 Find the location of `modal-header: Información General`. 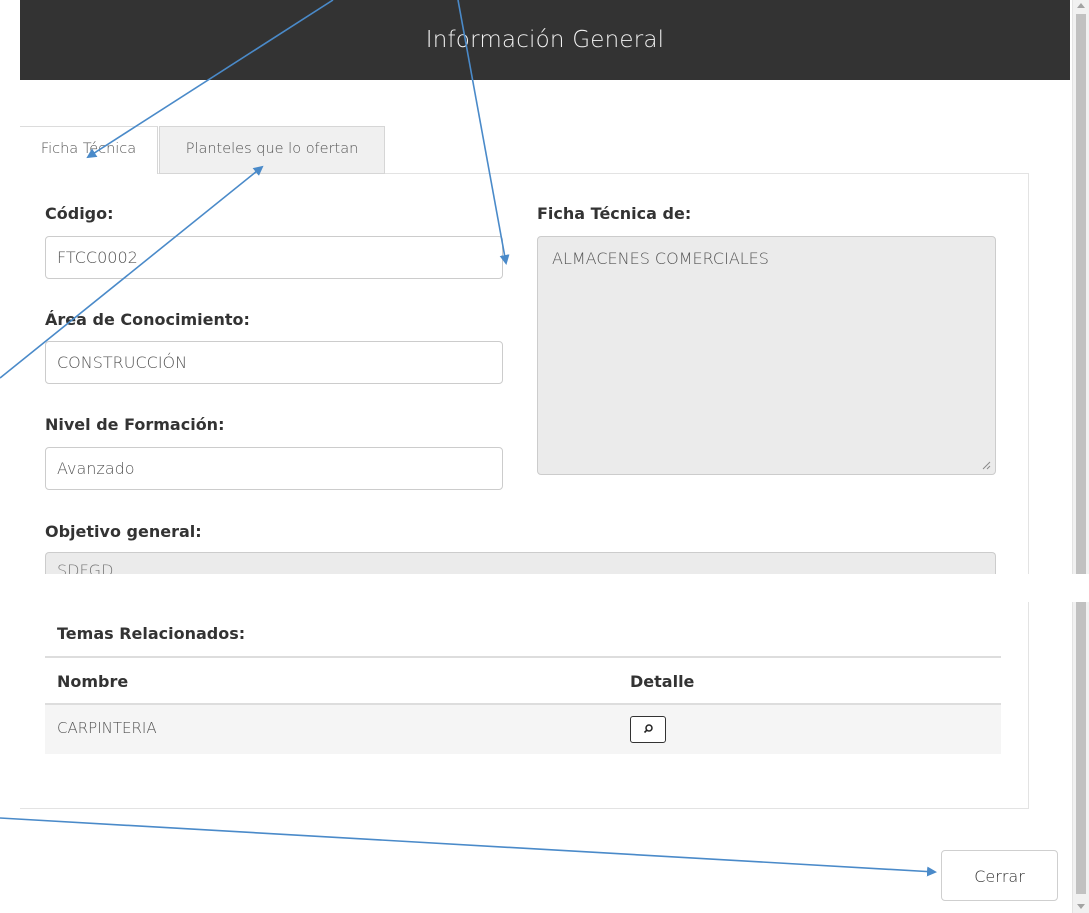

modal-header: Información General is located at coordinates (545, 40).